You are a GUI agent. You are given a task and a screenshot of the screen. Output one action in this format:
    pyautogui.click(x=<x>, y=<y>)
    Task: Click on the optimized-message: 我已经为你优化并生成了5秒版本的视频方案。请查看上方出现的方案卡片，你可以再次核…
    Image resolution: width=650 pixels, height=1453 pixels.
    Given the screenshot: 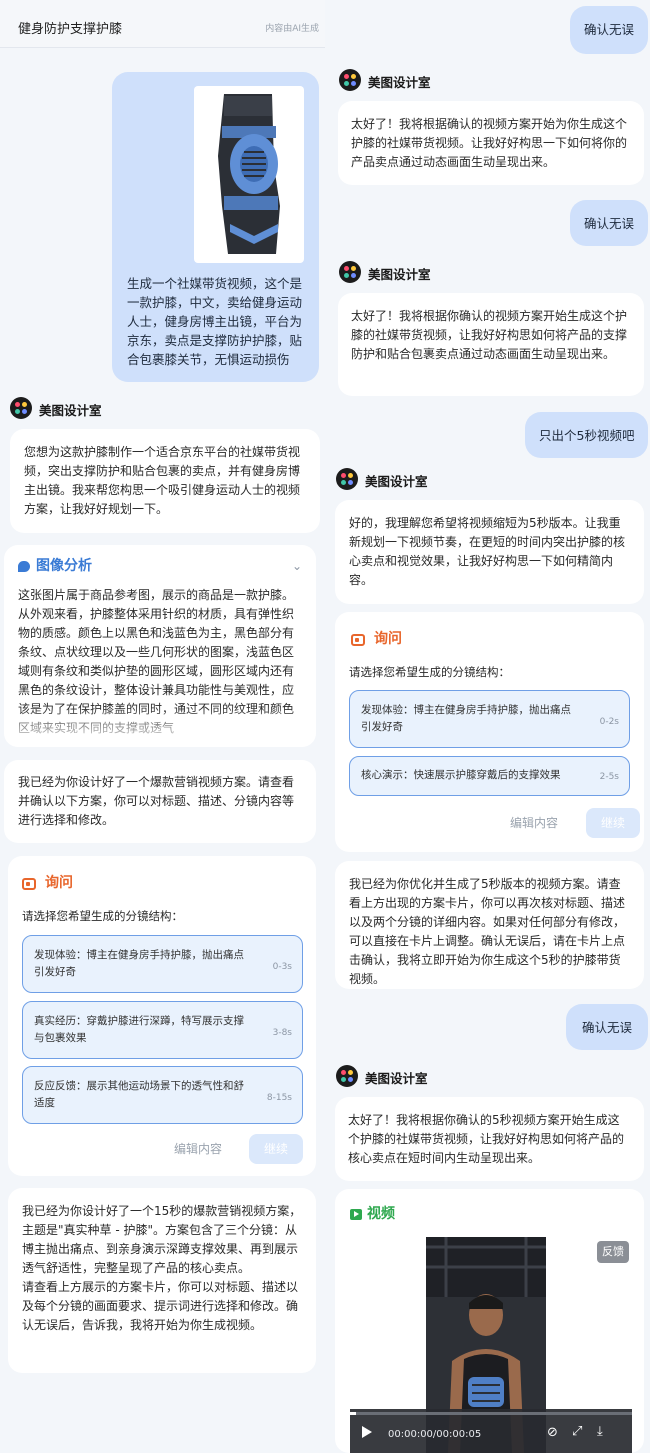 What is the action you would take?
    pyautogui.click(x=489, y=925)
    